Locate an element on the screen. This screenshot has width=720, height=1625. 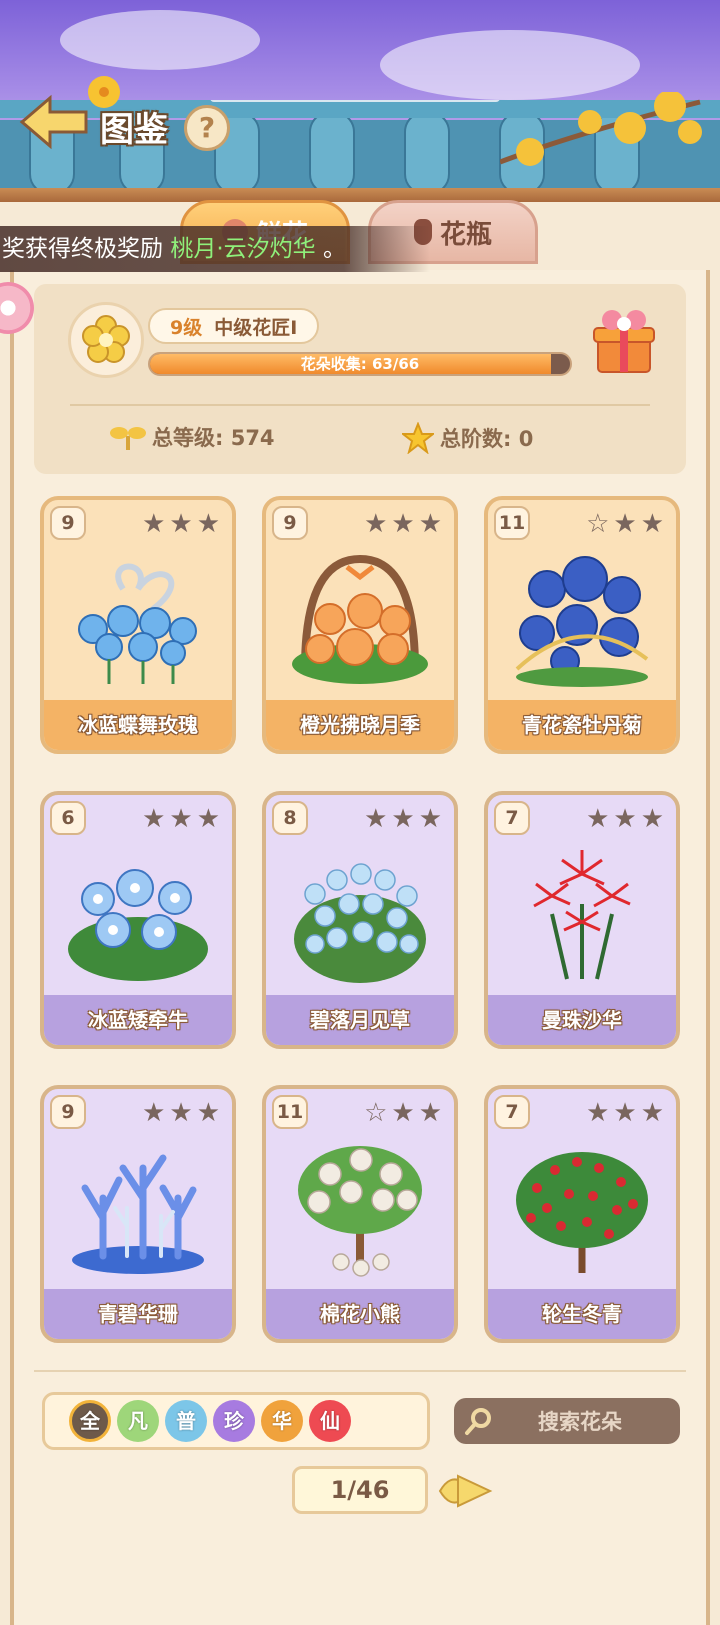
rarity-filter-chip: 珍 is located at coordinates (234, 1421).